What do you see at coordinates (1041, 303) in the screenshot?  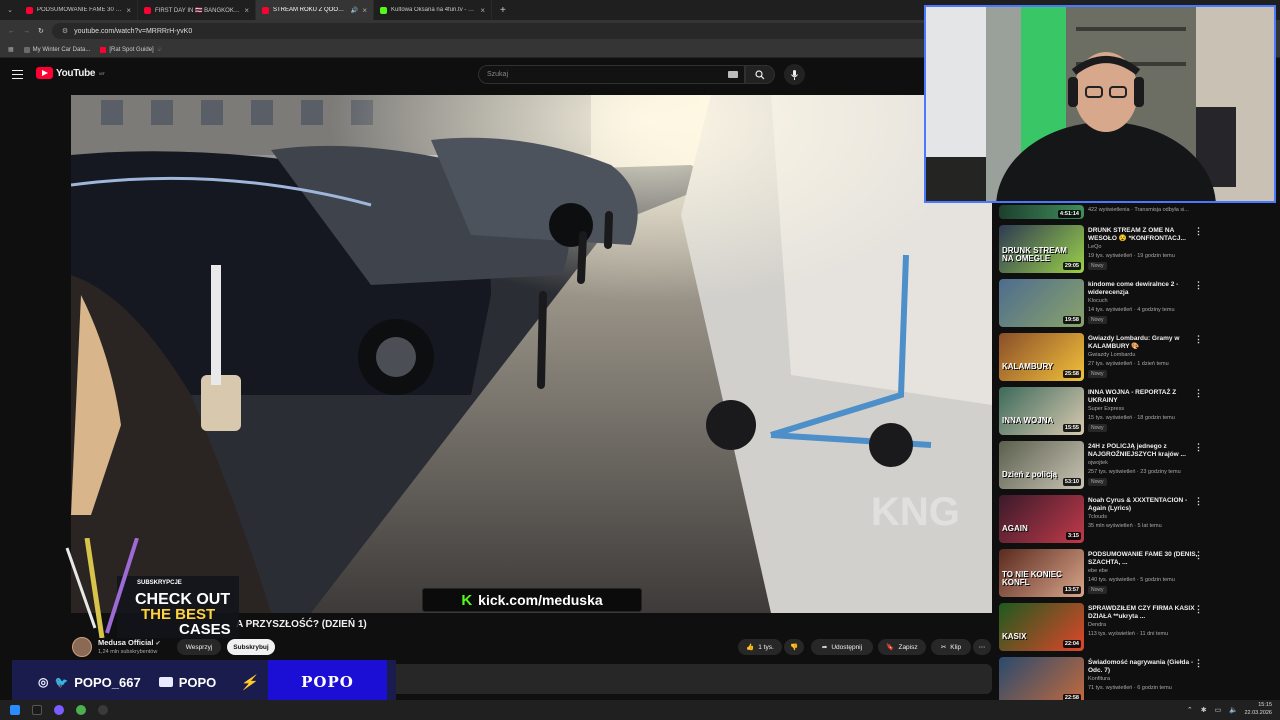 I see `video-thumbnail: 19:58` at bounding box center [1041, 303].